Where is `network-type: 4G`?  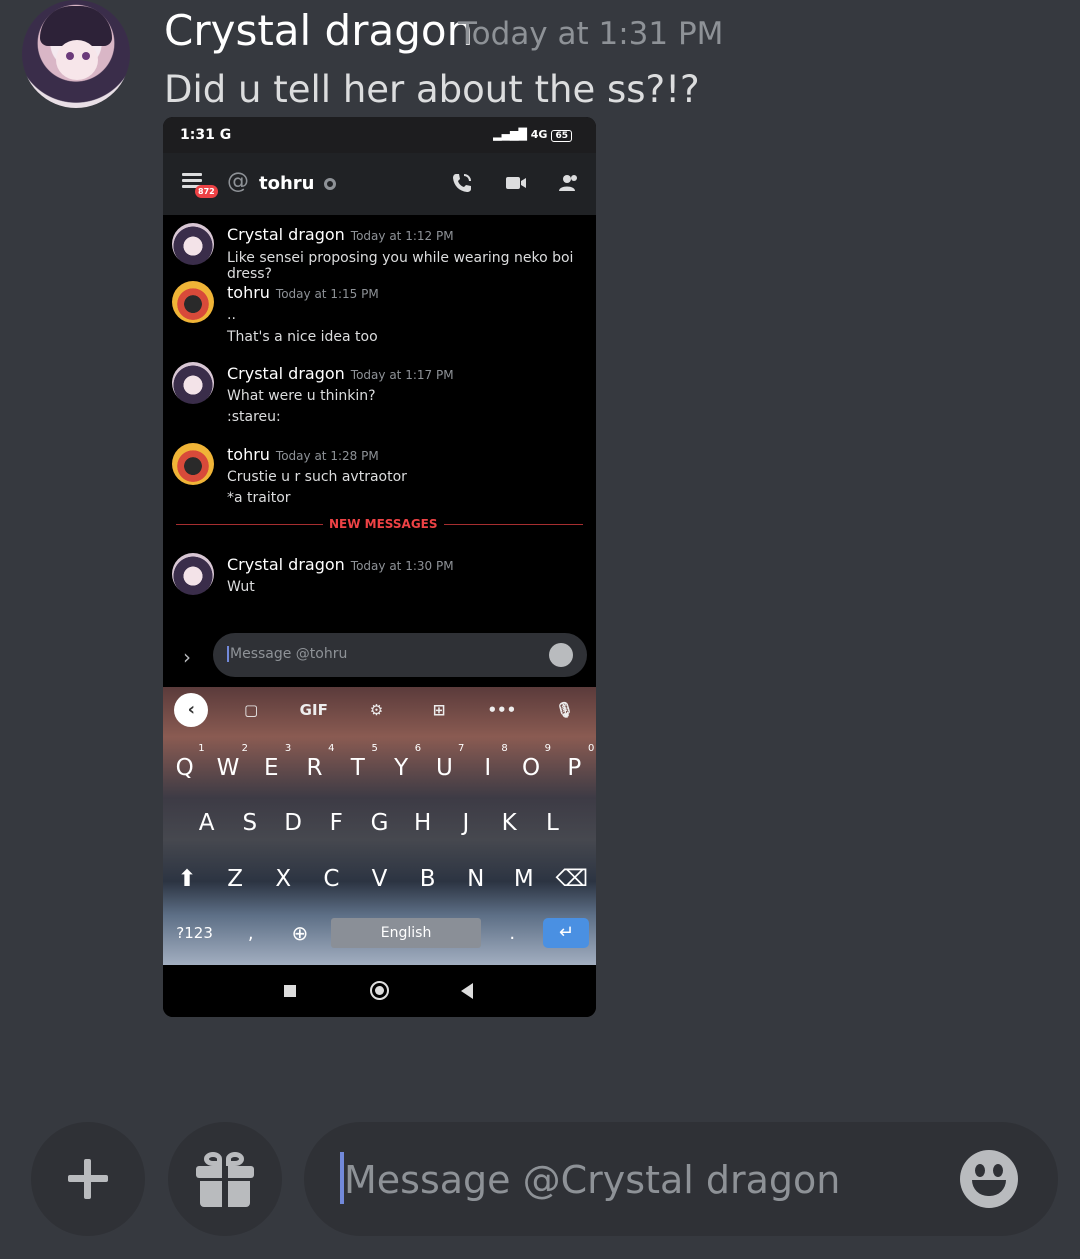
network-type: 4G is located at coordinates (539, 134).